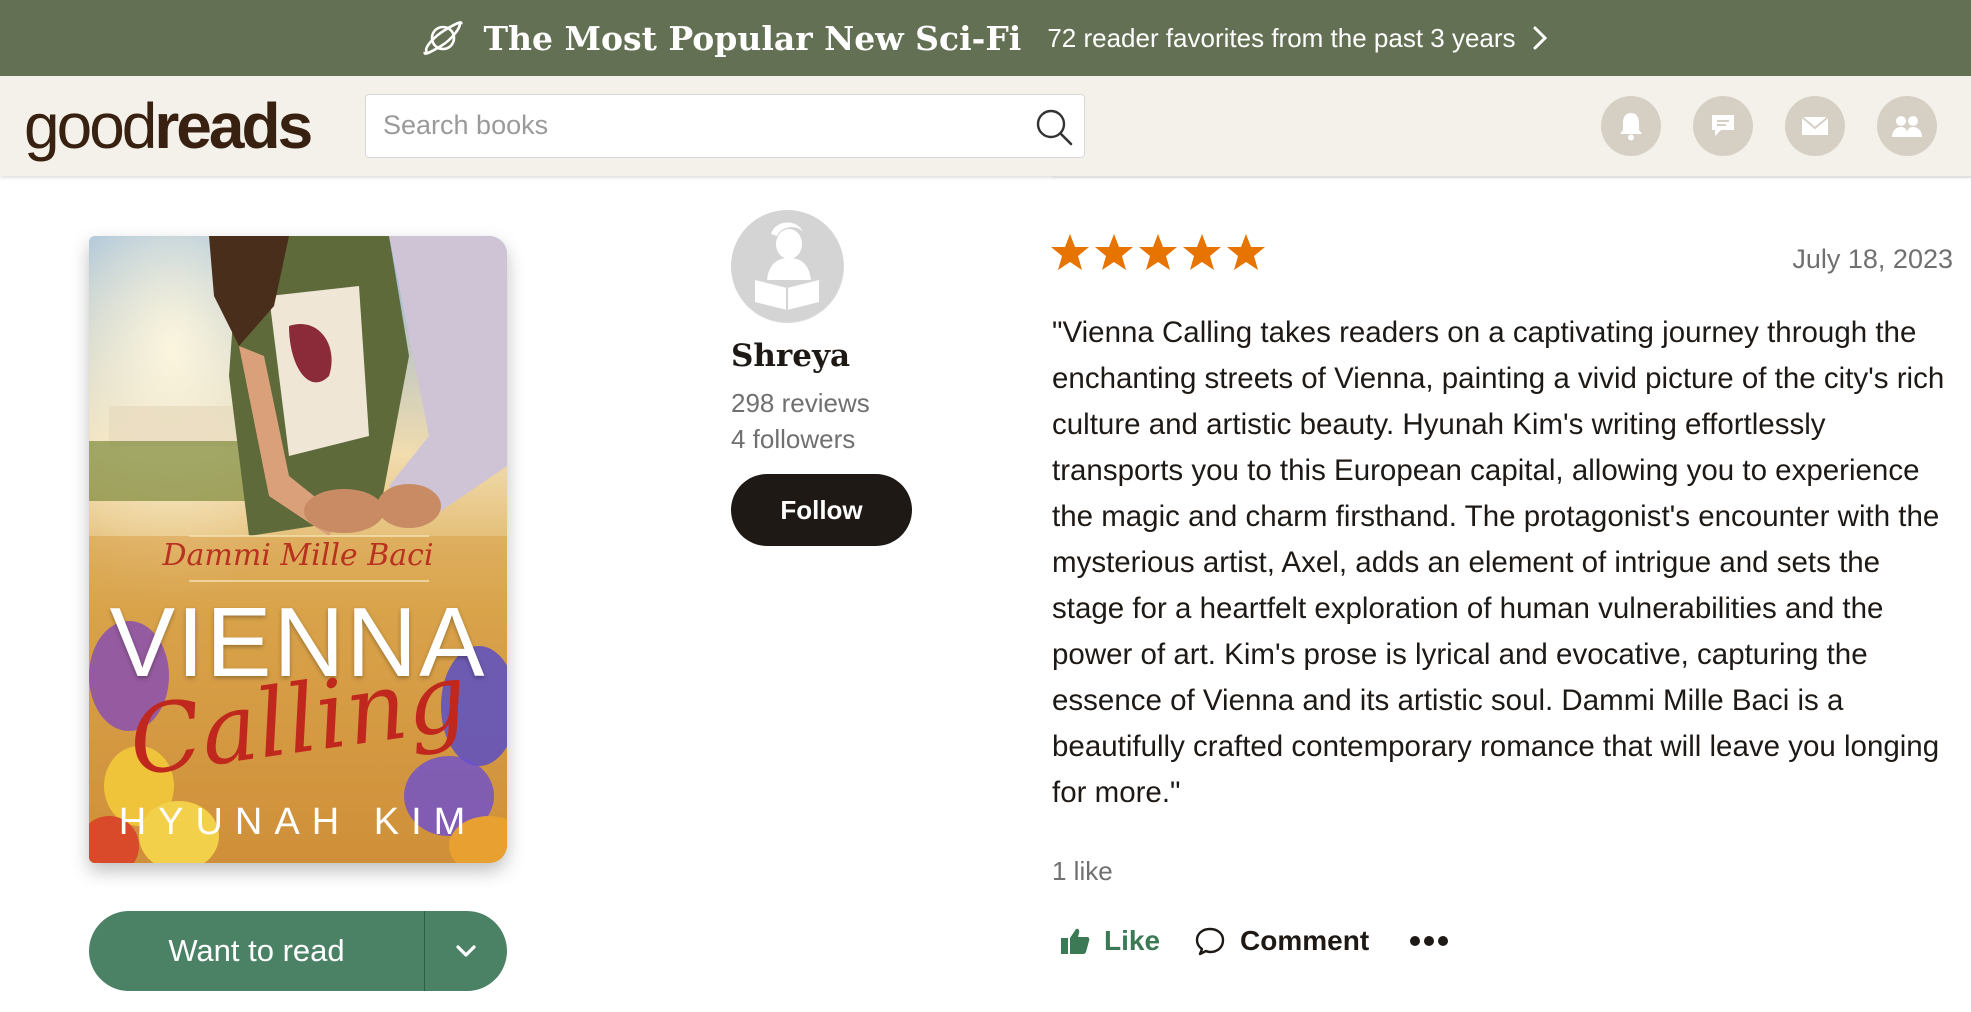 The width and height of the screenshot is (1971, 1012). I want to click on comment-label: Comment, so click(1305, 940).